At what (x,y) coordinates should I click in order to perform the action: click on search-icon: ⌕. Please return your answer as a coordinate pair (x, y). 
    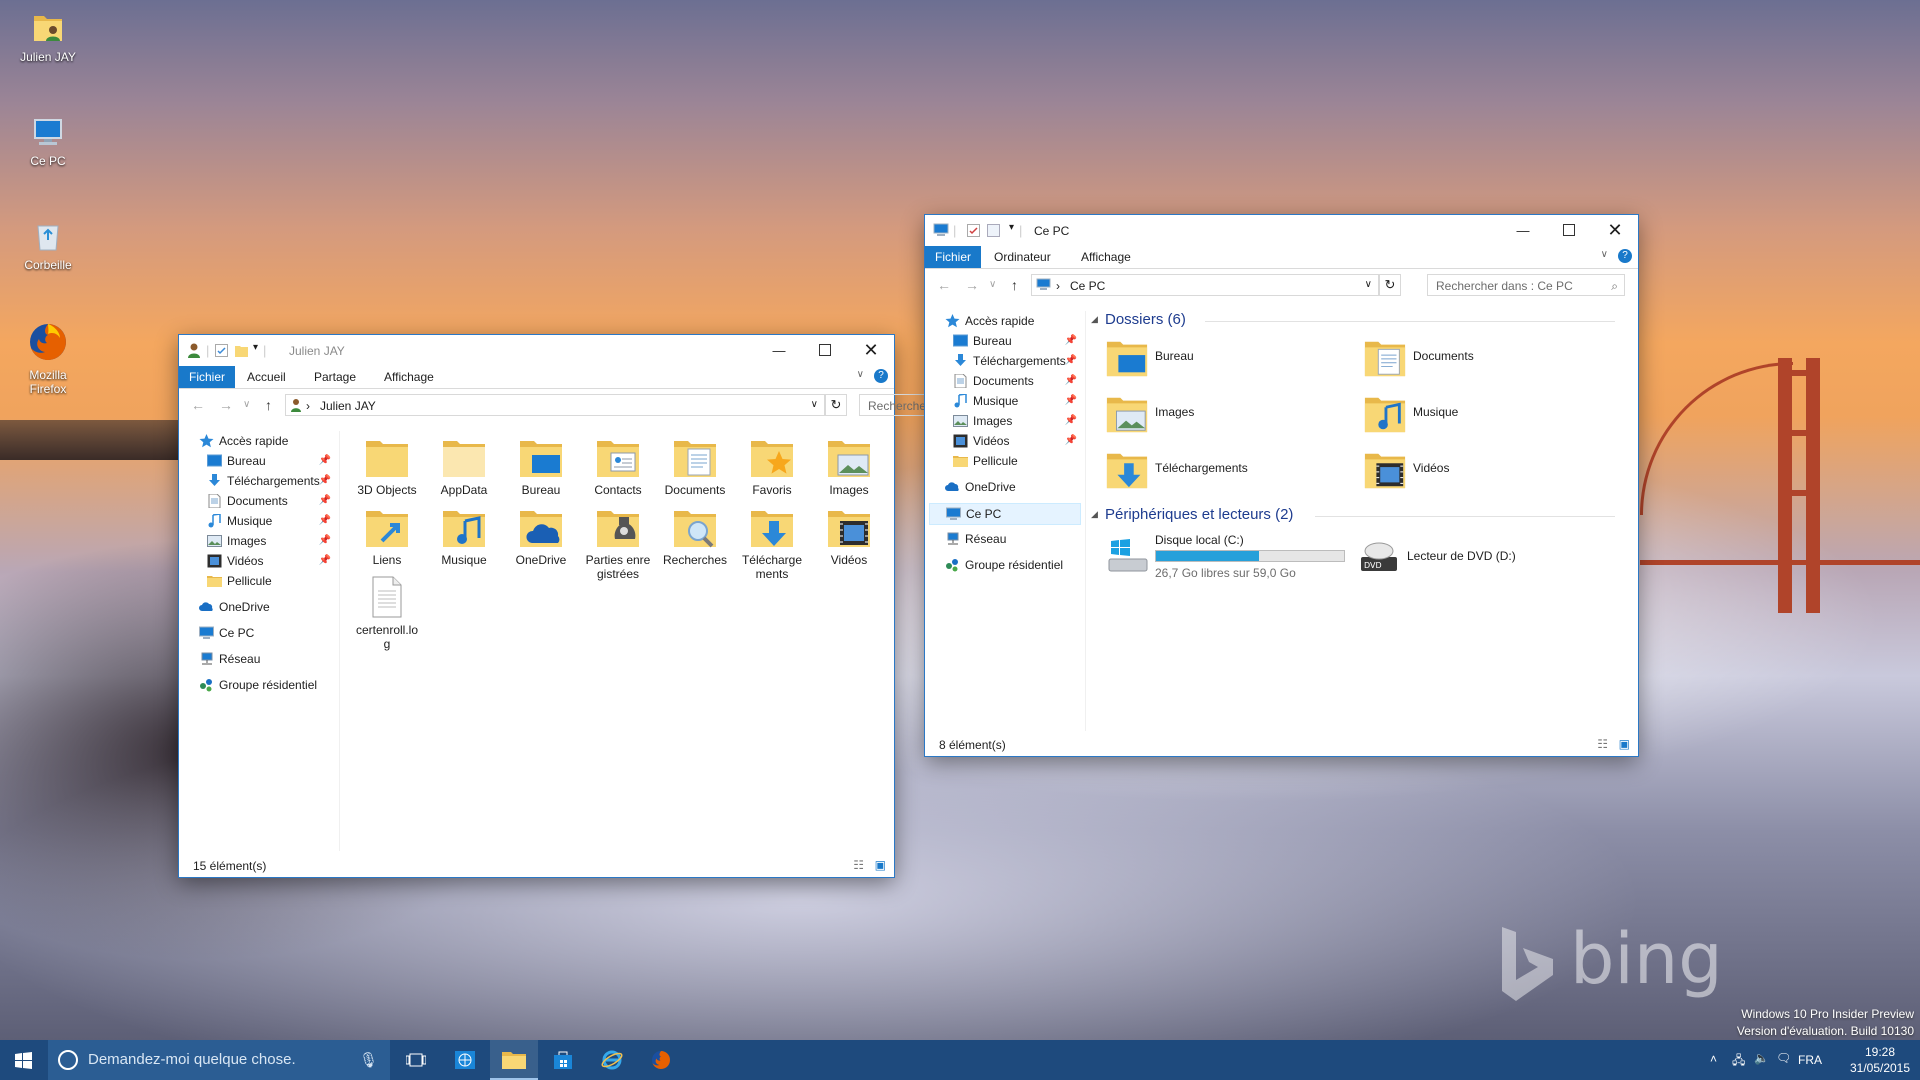
    Looking at the image, I should click on (1614, 286).